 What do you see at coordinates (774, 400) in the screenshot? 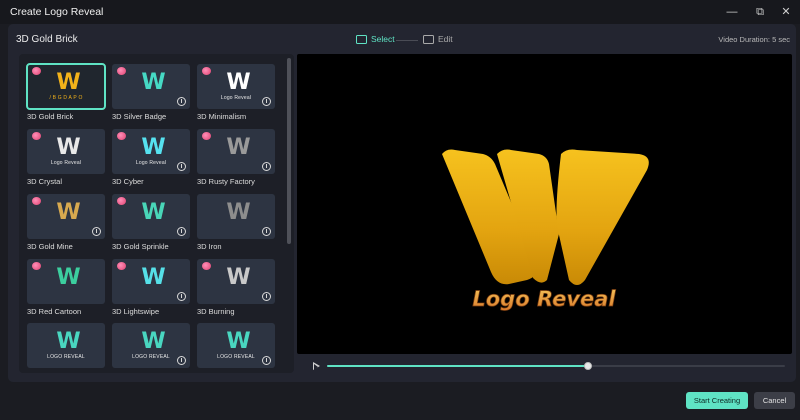
I see `cancel-button: Cancel` at bounding box center [774, 400].